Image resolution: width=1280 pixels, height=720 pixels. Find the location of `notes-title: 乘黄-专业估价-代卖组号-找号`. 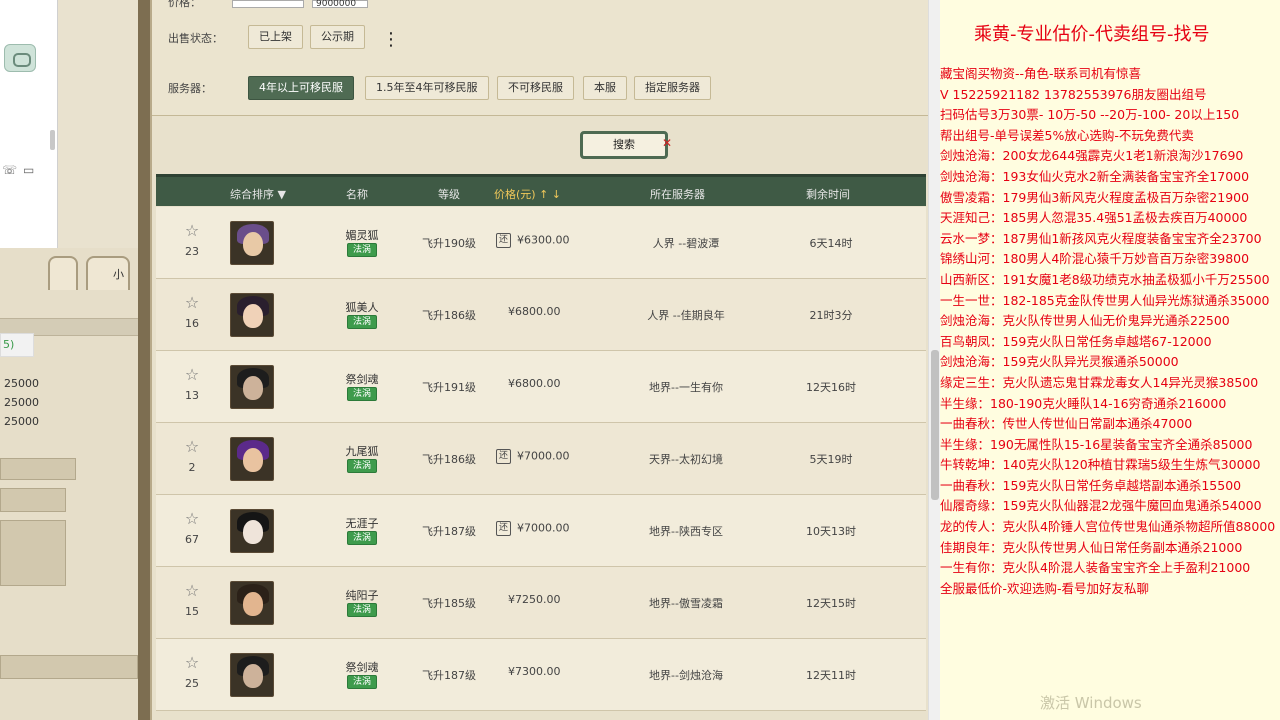

notes-title: 乘黄-专业估价-代卖组号-找号 is located at coordinates (1092, 34).